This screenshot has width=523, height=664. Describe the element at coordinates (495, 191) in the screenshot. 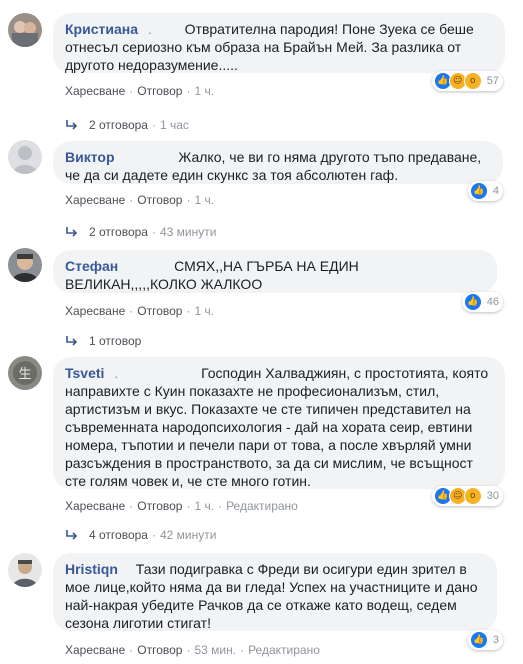

I see `reaction-count: 4` at that location.